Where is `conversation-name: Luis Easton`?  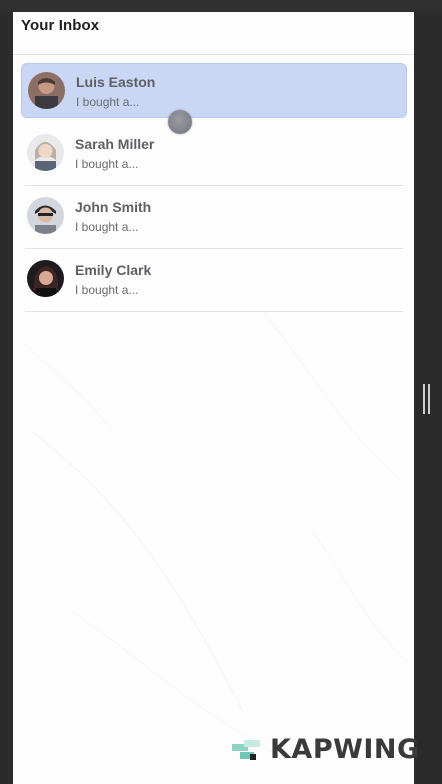 conversation-name: Luis Easton is located at coordinates (116, 82).